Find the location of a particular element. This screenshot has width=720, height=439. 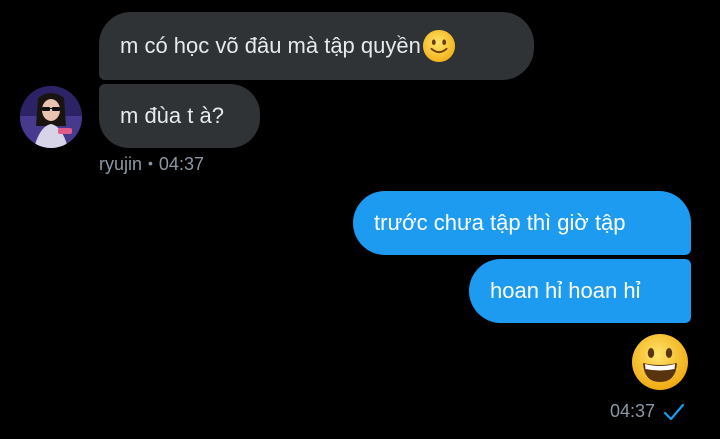

sent-timestamp: 04:37 is located at coordinates (633, 411).